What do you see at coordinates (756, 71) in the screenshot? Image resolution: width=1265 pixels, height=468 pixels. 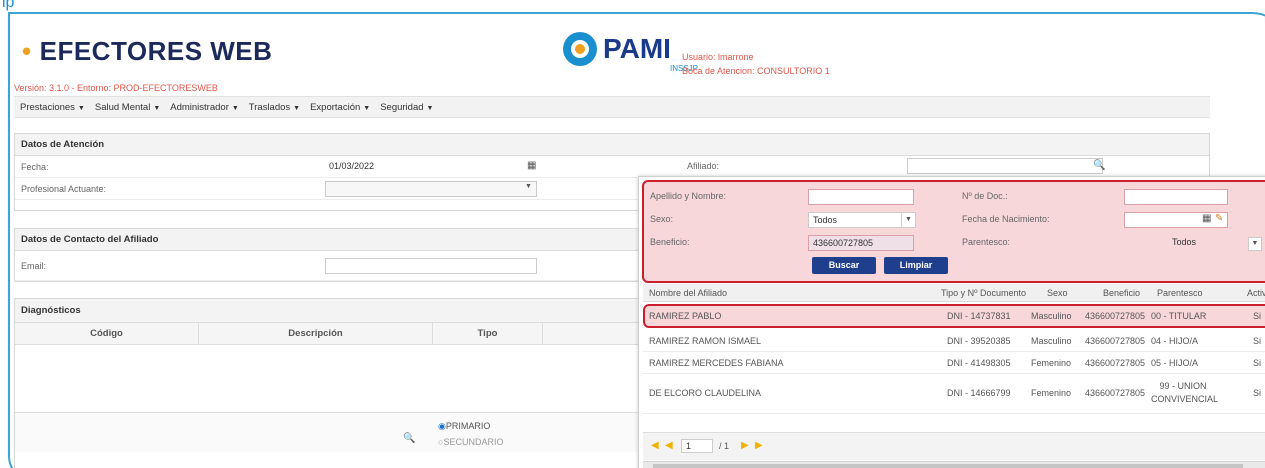 I see `attention-line: Boca de Atencion: CONSULTORIO 1` at bounding box center [756, 71].